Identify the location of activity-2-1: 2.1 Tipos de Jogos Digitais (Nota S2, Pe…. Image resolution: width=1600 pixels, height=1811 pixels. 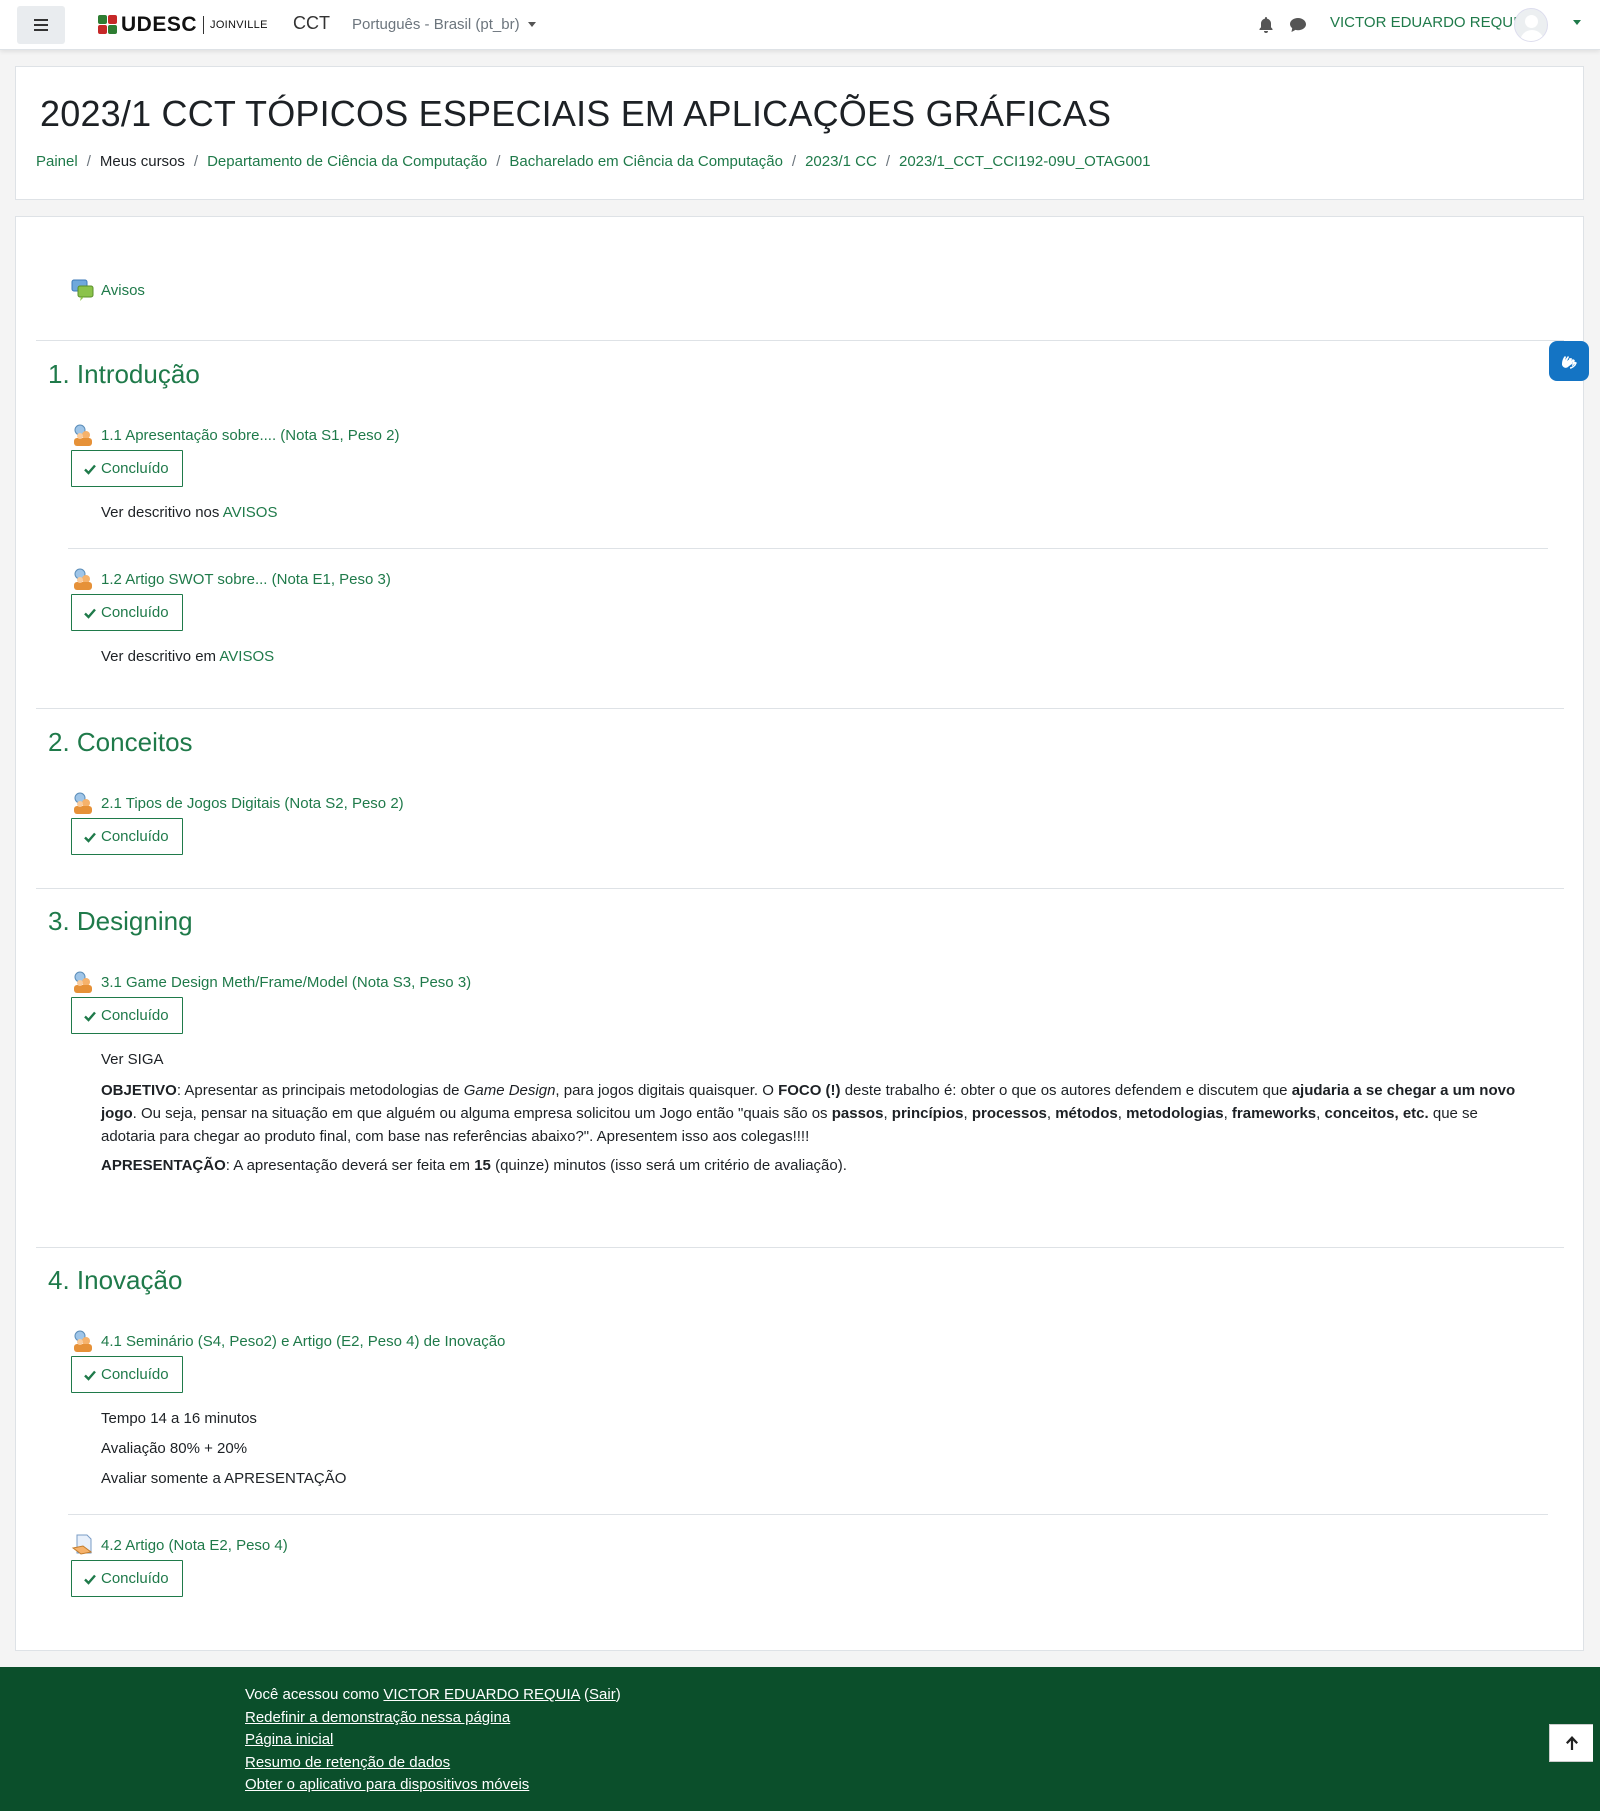
(237, 803).